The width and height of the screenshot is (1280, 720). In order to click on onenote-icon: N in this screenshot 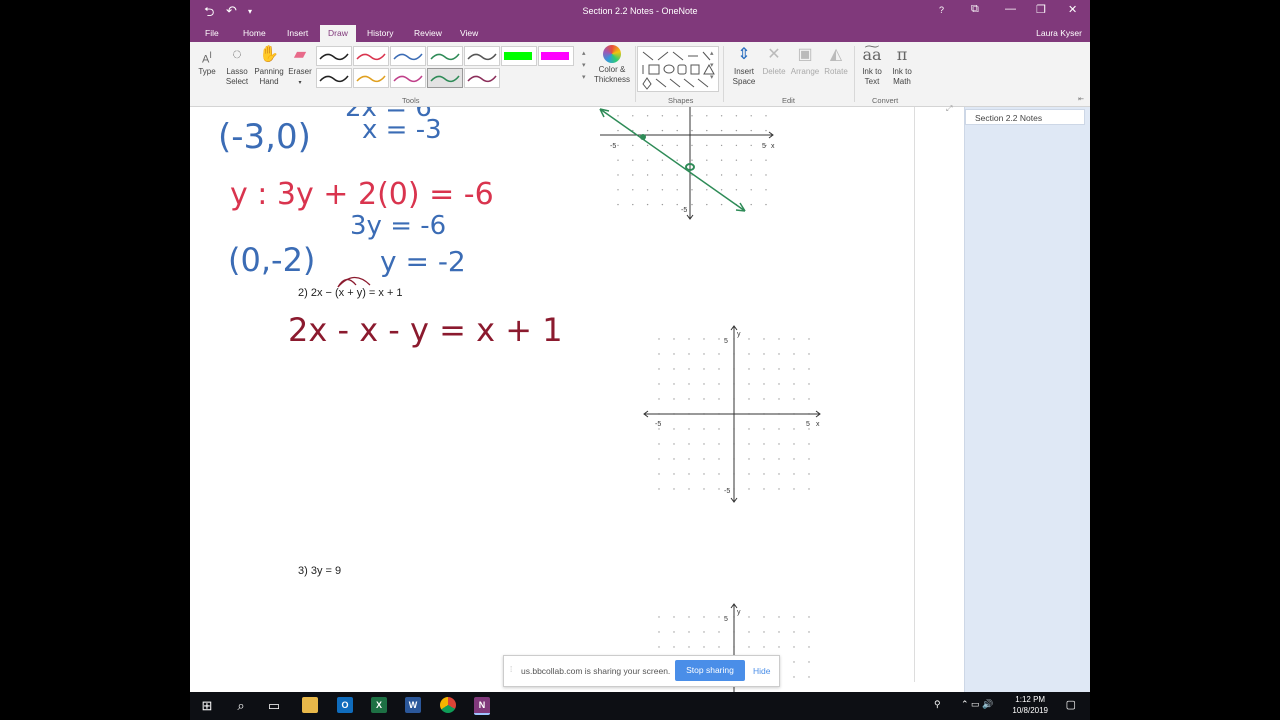, I will do `click(482, 706)`.